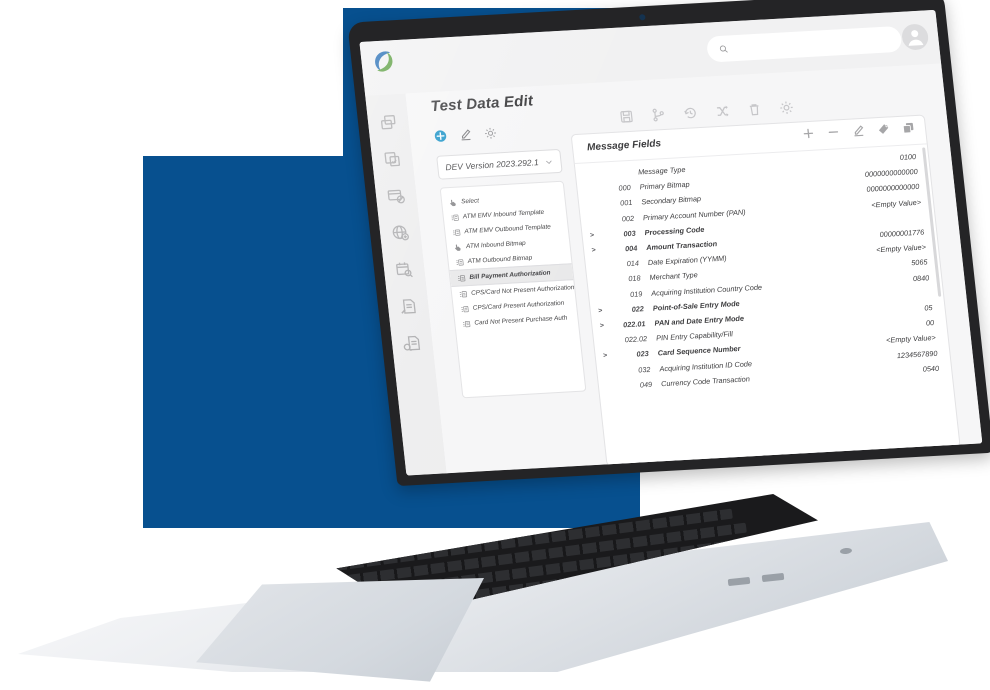 The height and width of the screenshot is (690, 990). What do you see at coordinates (915, 36) in the screenshot?
I see `user-avatar` at bounding box center [915, 36].